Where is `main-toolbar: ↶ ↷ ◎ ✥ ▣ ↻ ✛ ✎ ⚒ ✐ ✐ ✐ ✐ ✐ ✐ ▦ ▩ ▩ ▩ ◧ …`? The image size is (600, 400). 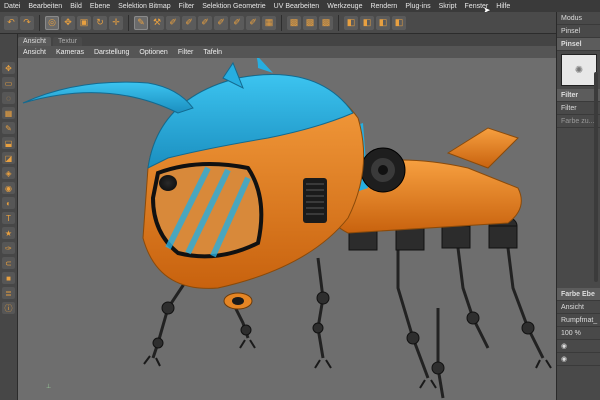
main-toolbar: ↶ ↷ ◎ ✥ ▣ ↻ ✛ ✎ ⚒ ✐ ✐ ✐ ✐ ✐ ✐ ▦ ▩ ▩ ▩ ◧ … is located at coordinates (278, 23).